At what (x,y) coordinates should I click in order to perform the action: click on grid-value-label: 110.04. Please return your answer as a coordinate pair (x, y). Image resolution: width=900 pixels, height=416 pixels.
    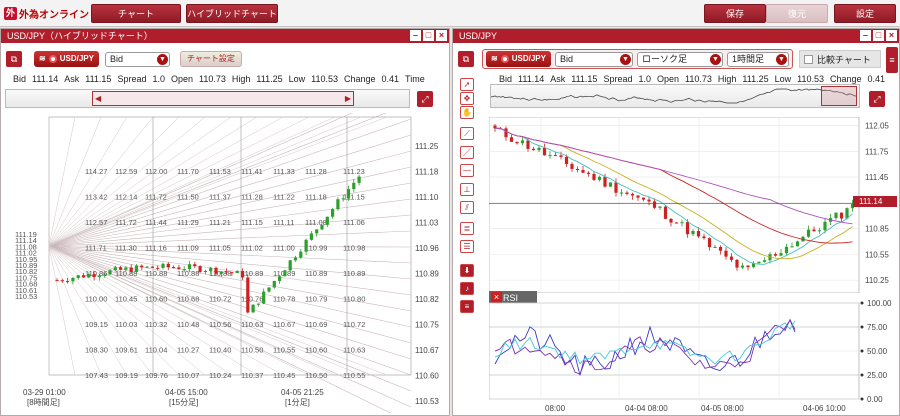
    Looking at the image, I should click on (156, 350).